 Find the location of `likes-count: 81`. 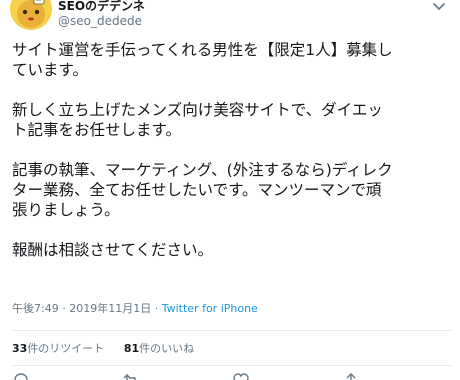

likes-count: 81 is located at coordinates (131, 348).